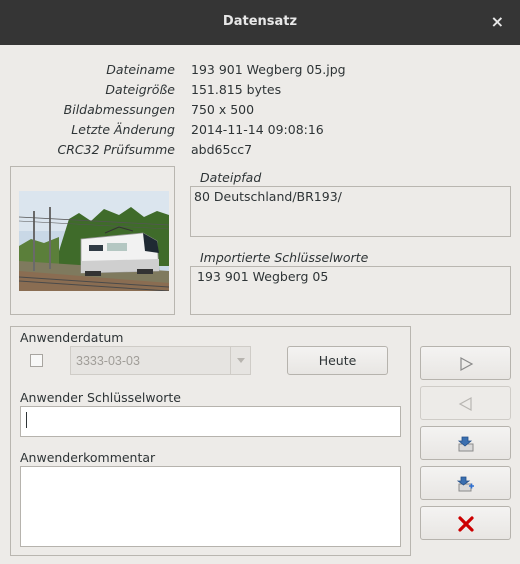 This screenshot has height=564, width=520. Describe the element at coordinates (210, 421) in the screenshot. I see `user-keywords-input` at that location.